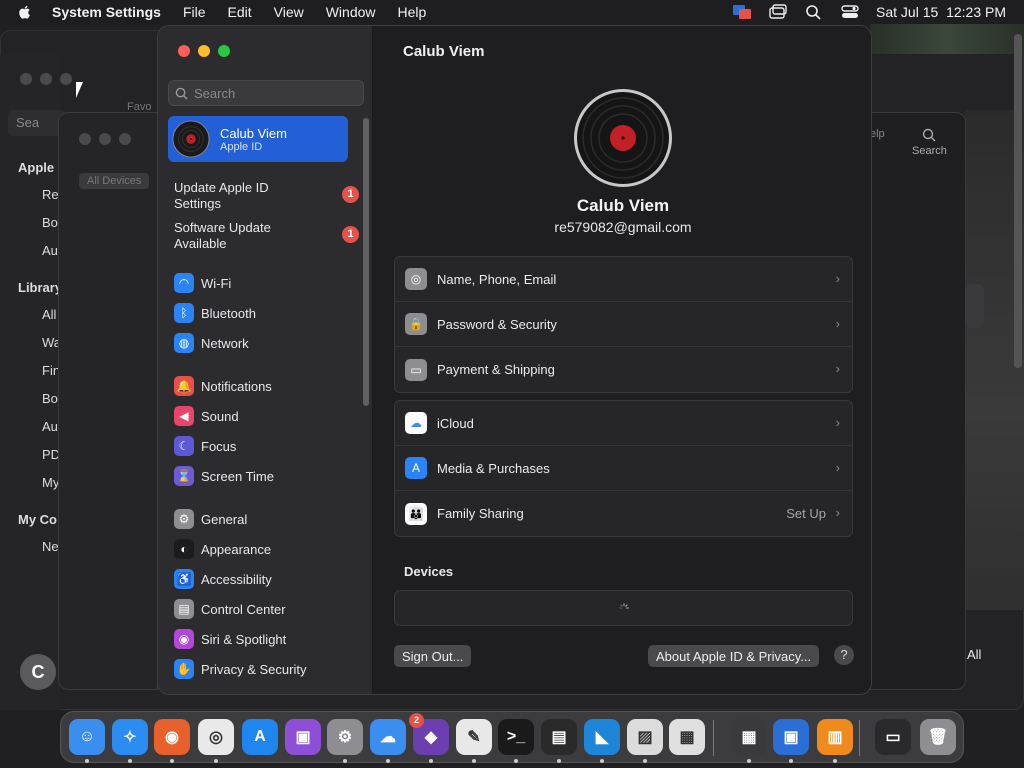  Describe the element at coordinates (194, 12) in the screenshot. I see `menu-file: File` at that location.